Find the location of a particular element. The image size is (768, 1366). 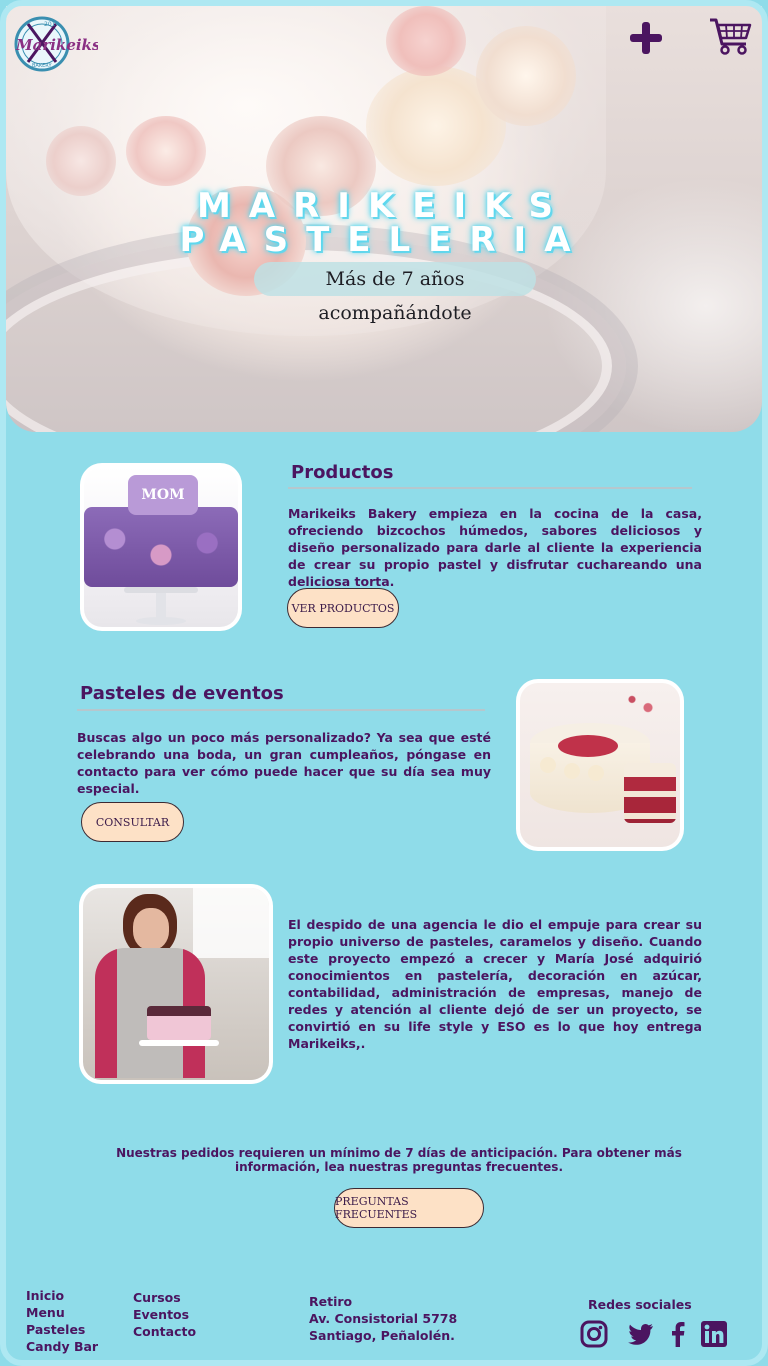

hero-title-line2: PASTELERIA is located at coordinates (384, 240).